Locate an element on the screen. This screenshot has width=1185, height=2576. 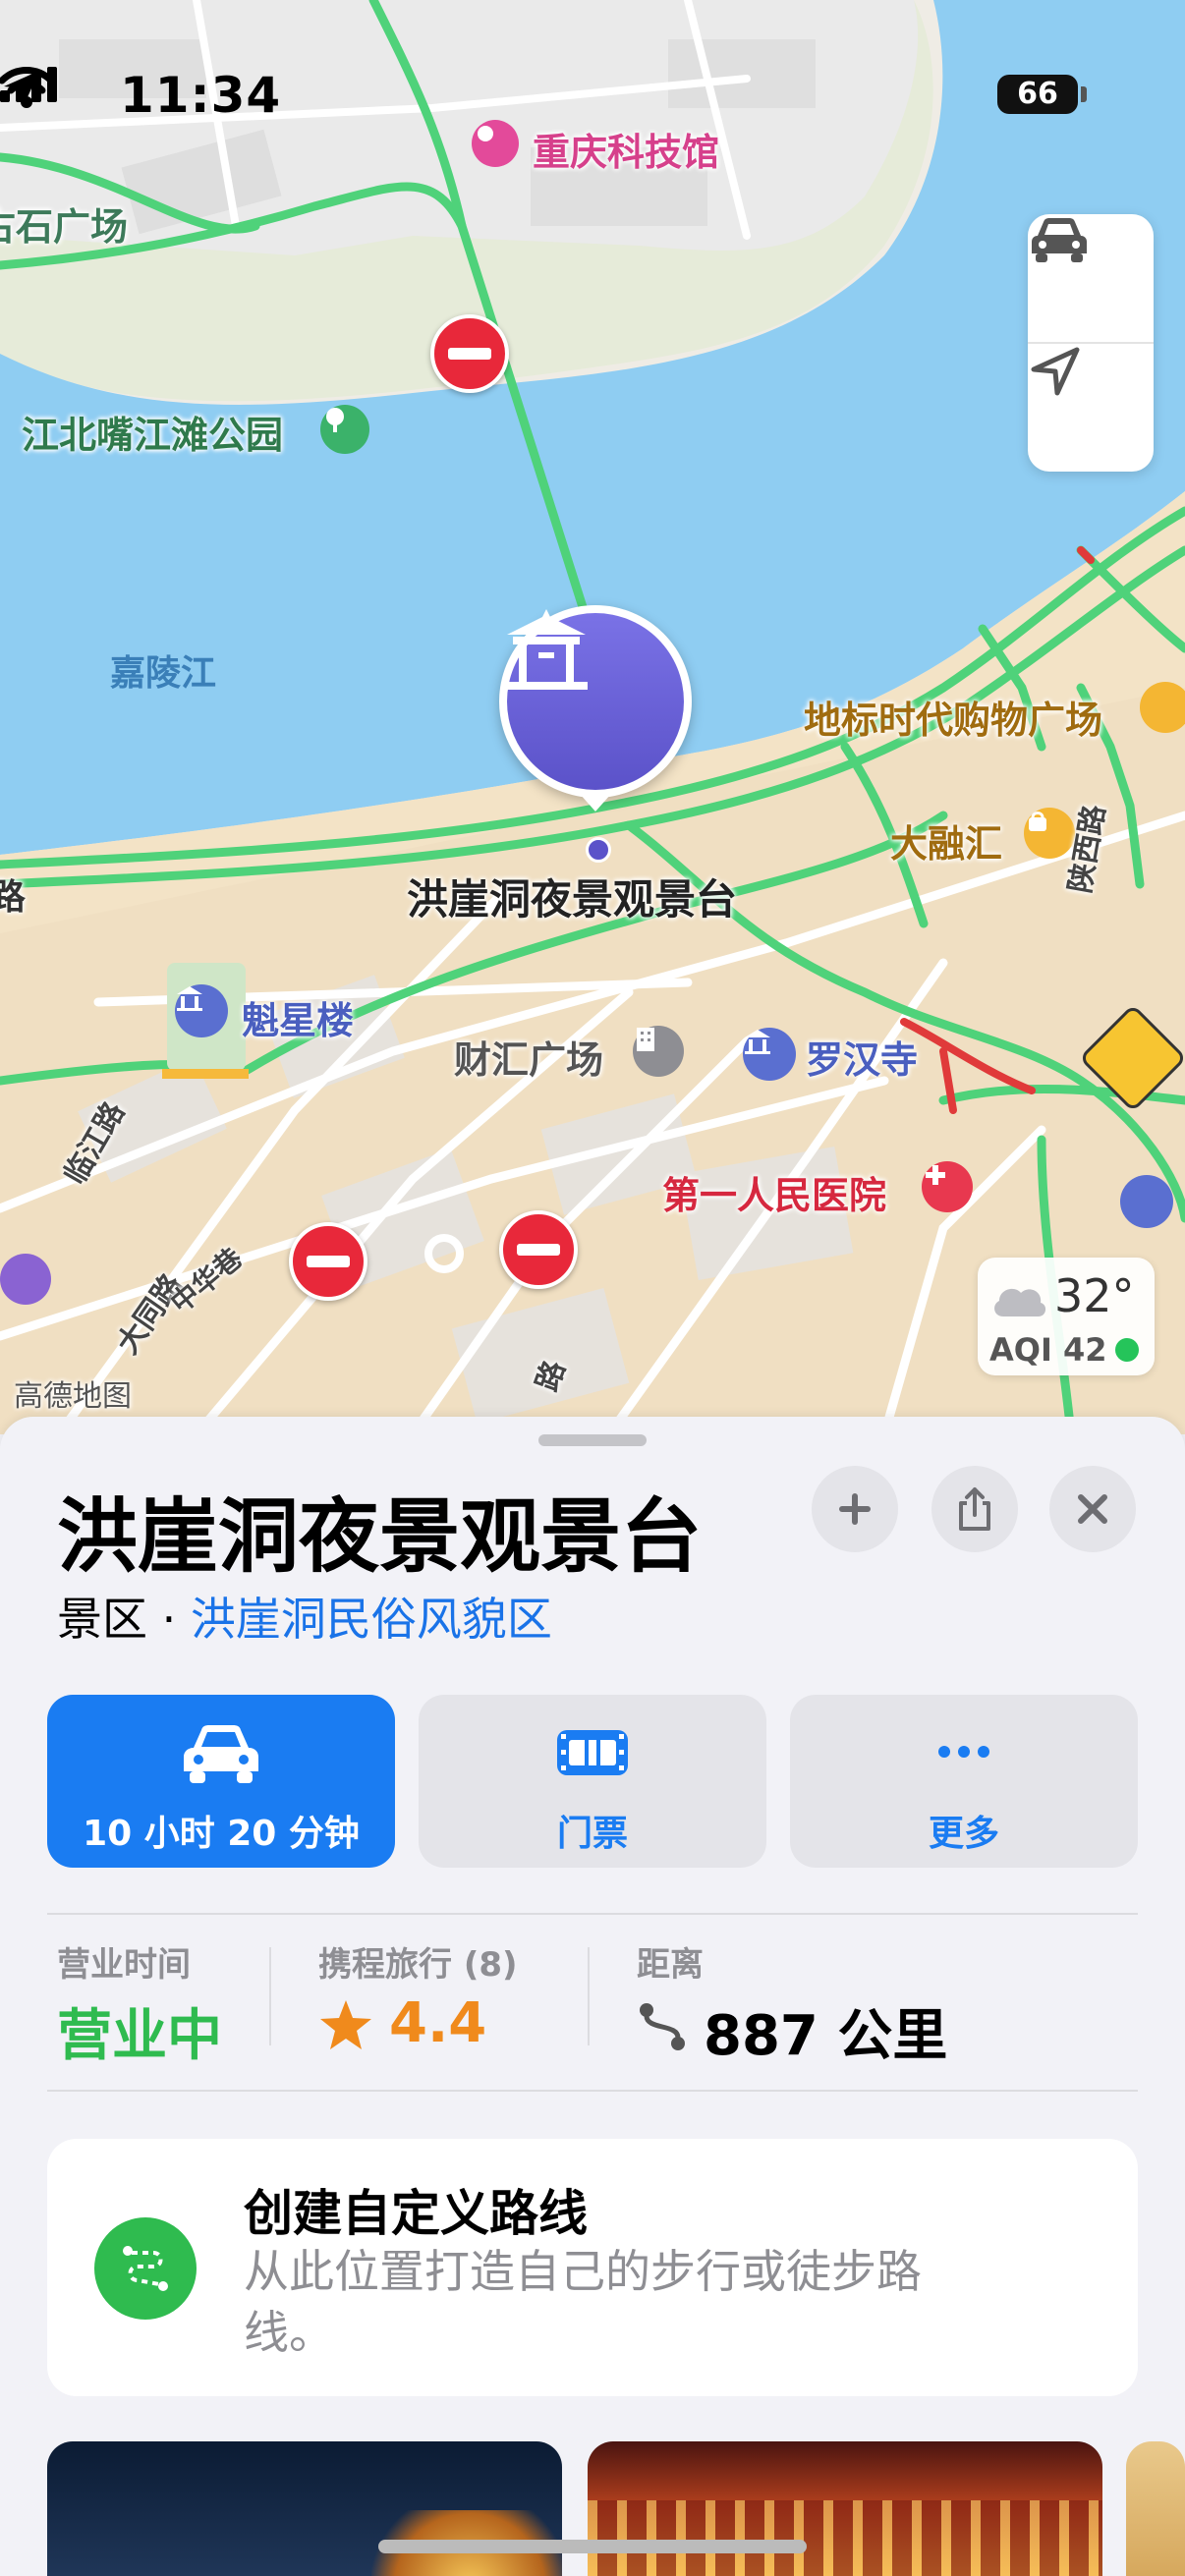
map-label-science-museum: 重庆科技馆 is located at coordinates (626, 149).